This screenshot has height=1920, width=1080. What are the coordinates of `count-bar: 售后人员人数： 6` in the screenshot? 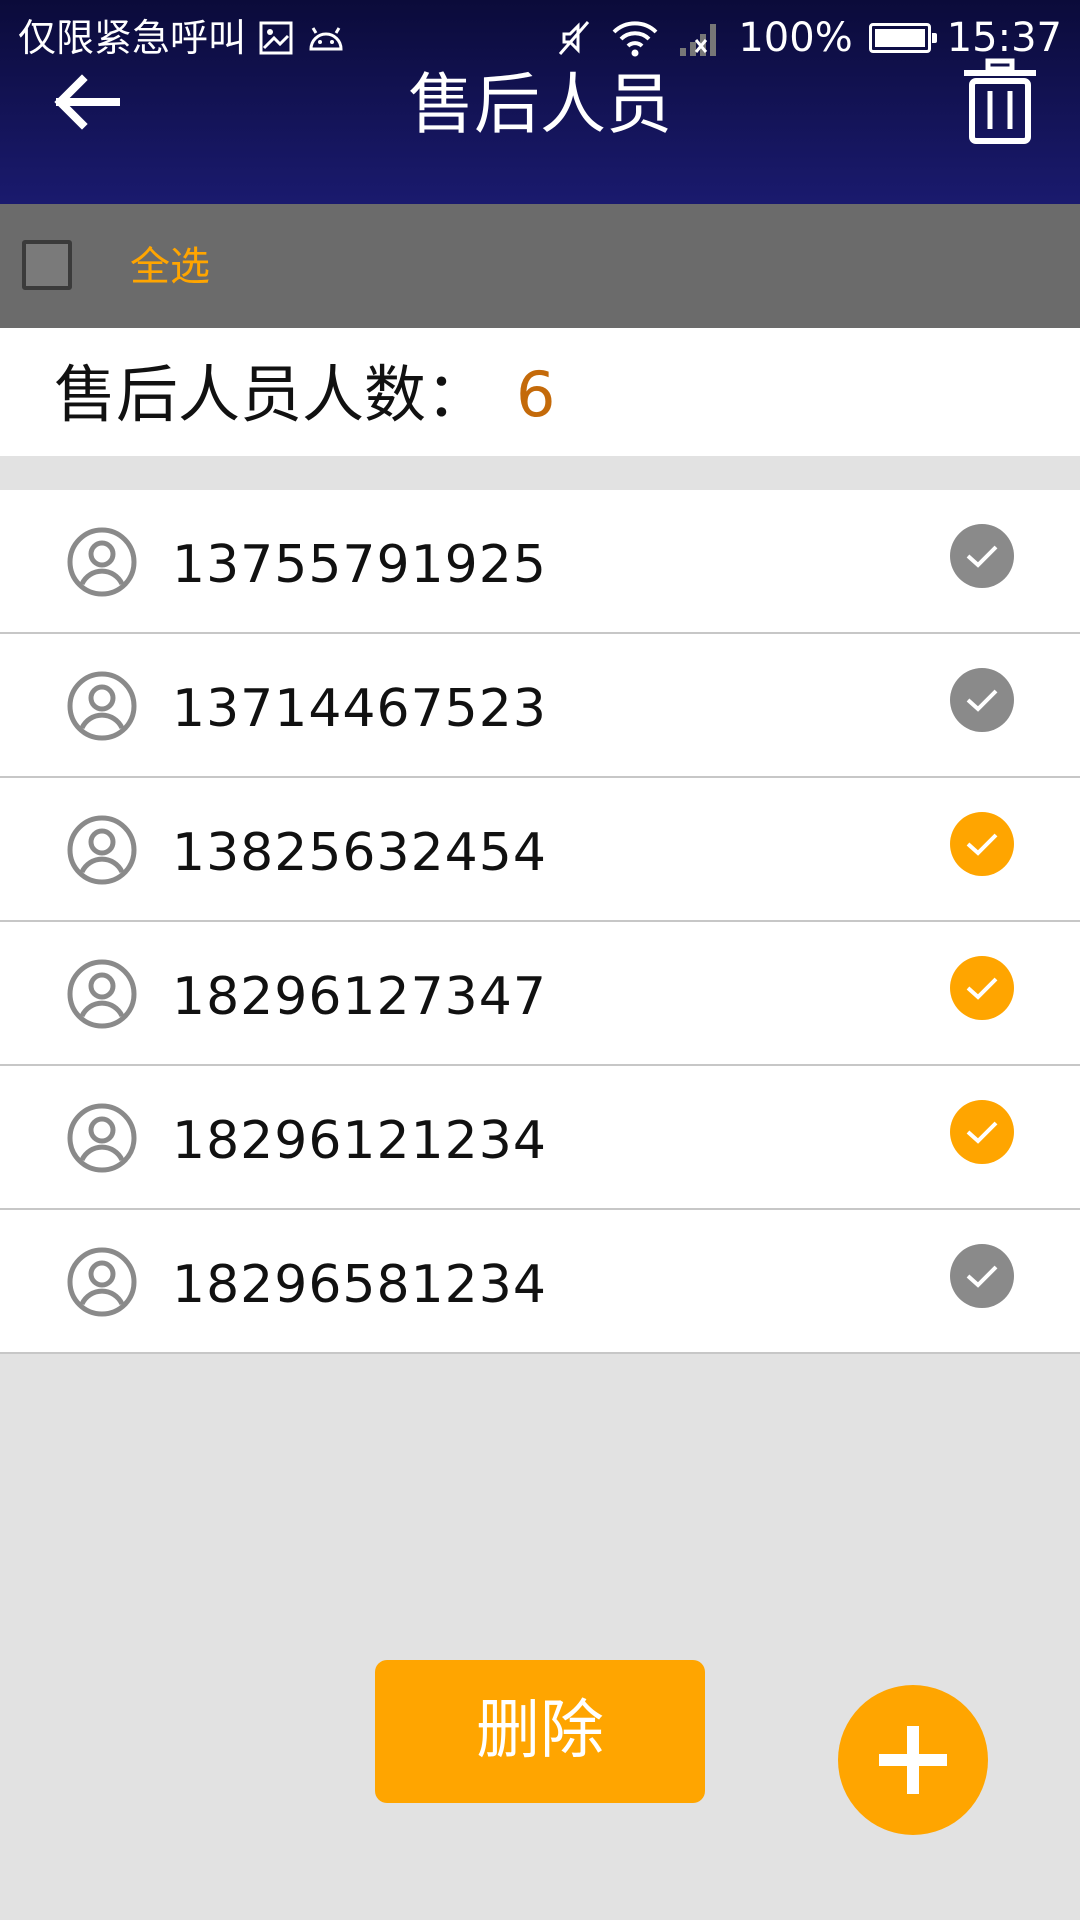 It's located at (540, 392).